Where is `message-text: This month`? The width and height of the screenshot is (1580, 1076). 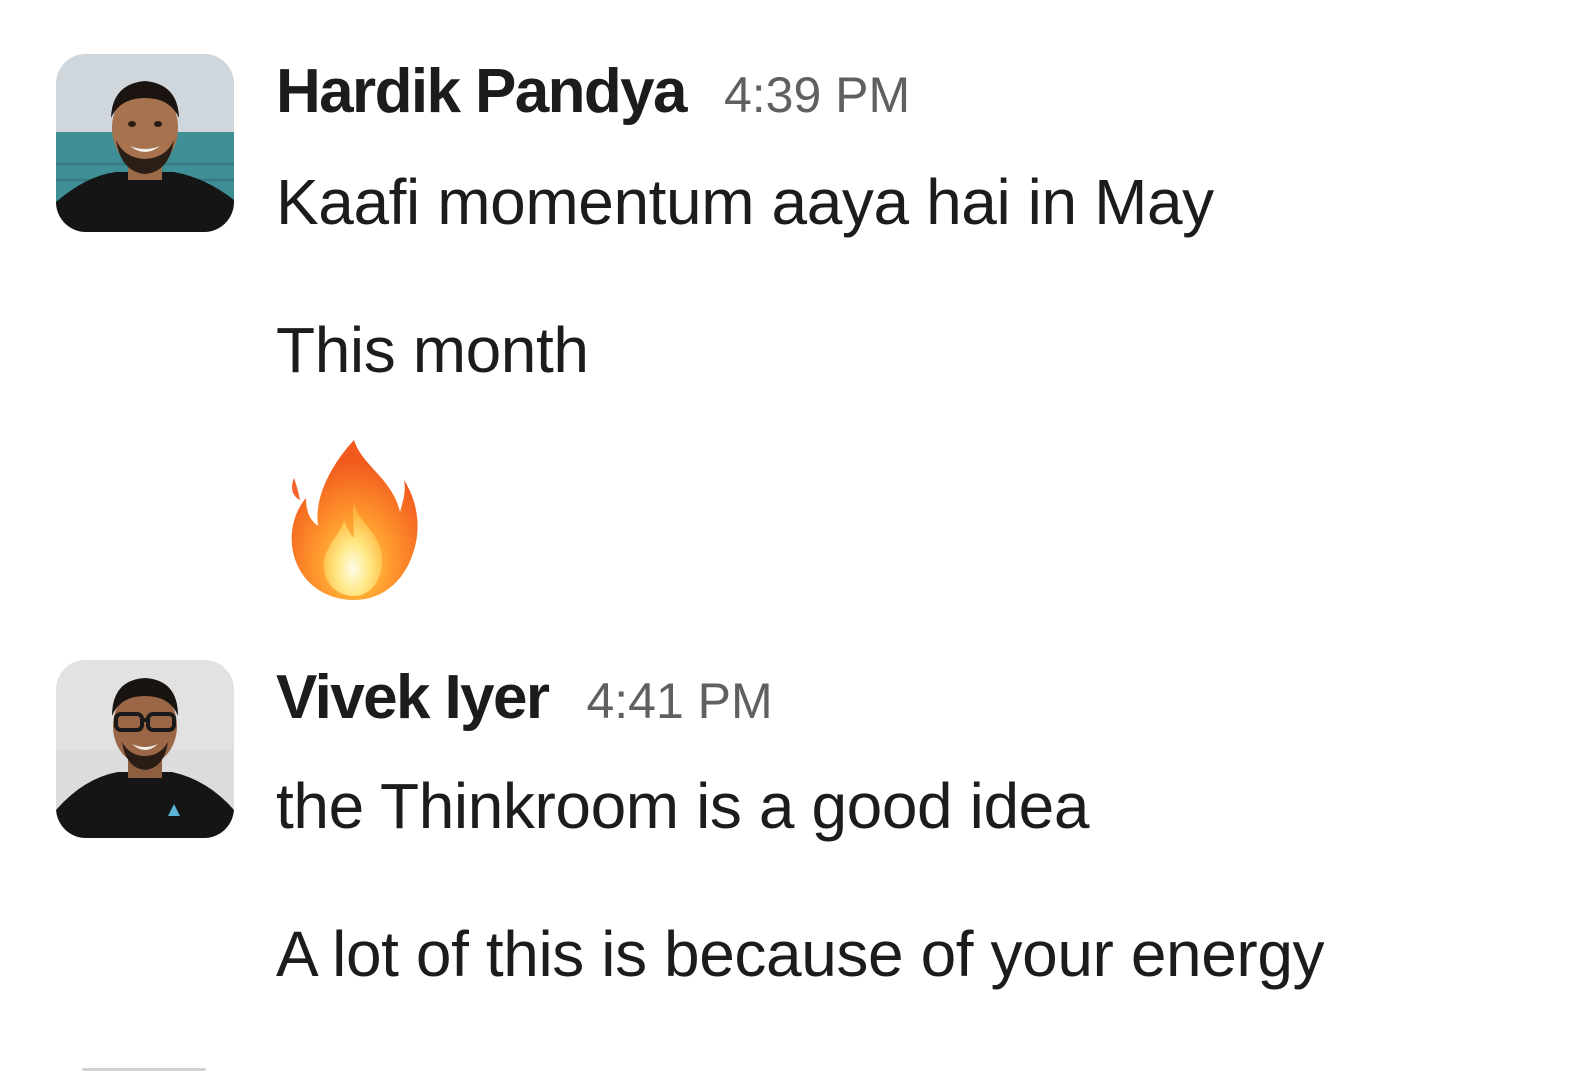
message-text: This month is located at coordinates (432, 350).